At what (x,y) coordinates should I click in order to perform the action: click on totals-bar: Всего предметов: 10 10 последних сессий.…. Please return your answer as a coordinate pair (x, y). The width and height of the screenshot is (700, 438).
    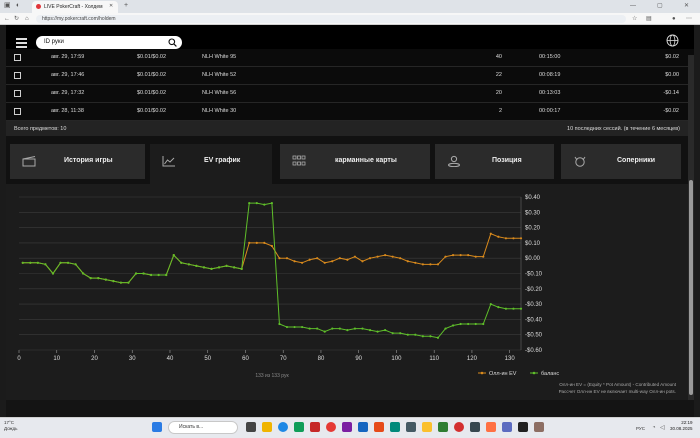
    Looking at the image, I should click on (350, 128).